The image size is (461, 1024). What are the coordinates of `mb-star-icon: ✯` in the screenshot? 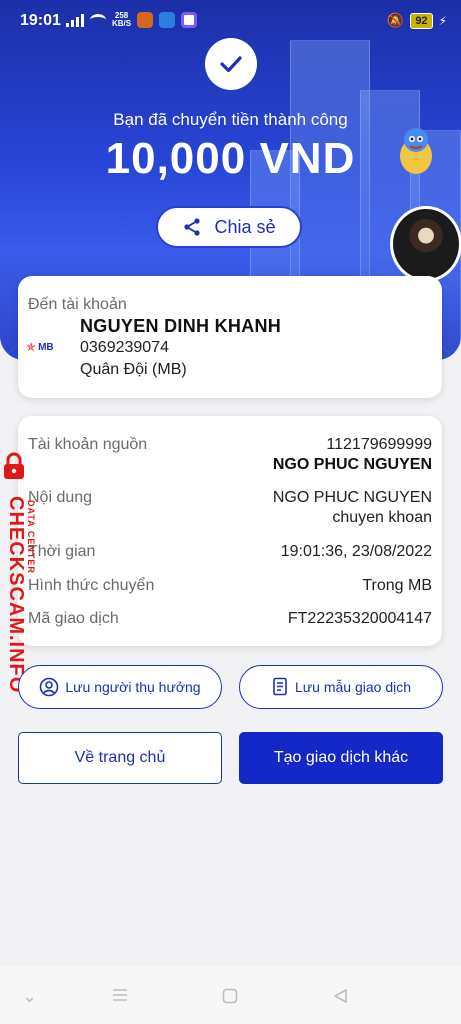 It's located at (31, 347).